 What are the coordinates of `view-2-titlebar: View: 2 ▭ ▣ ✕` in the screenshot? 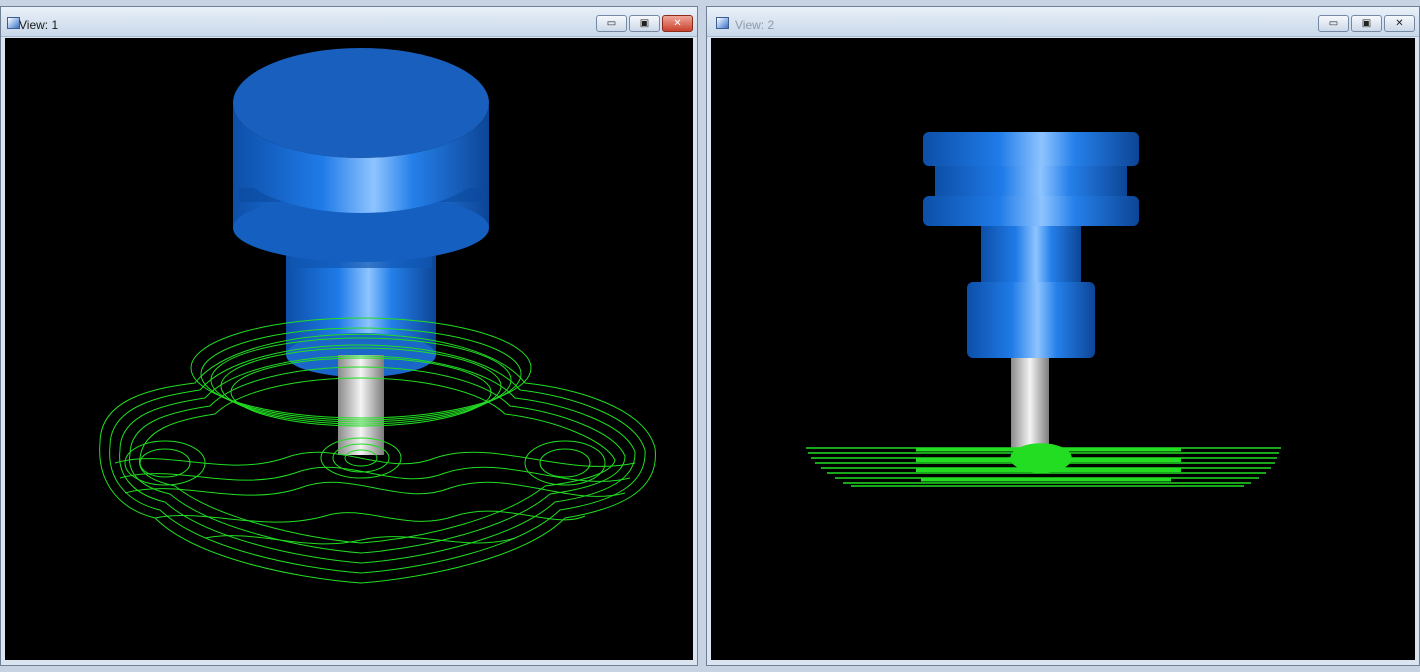 It's located at (1063, 22).